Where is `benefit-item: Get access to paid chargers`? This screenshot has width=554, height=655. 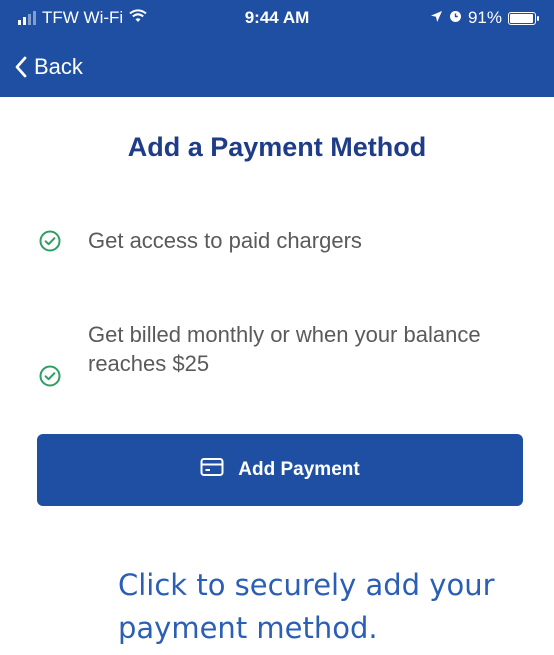 benefit-item: Get access to paid chargers is located at coordinates (296, 243).